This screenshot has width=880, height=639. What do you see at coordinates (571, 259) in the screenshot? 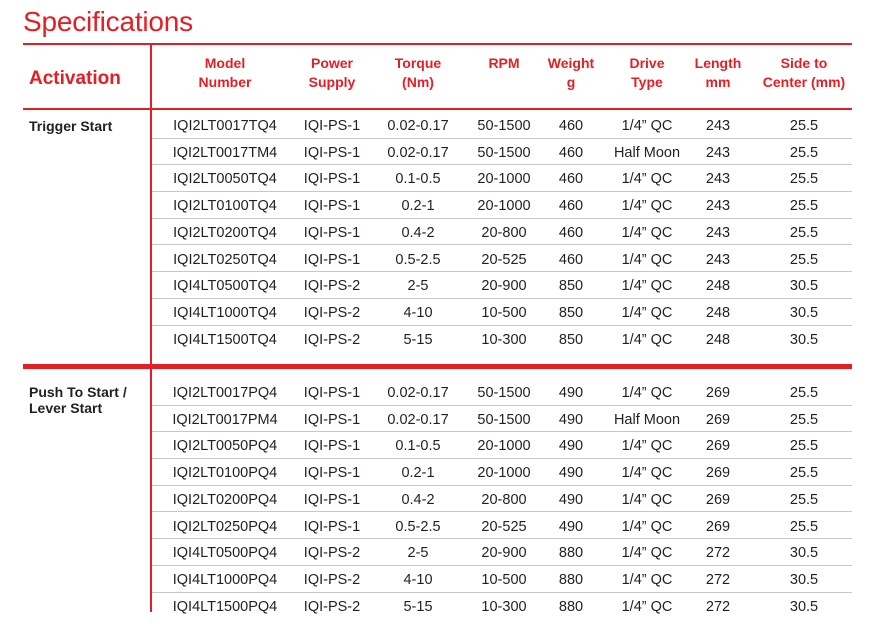
I see `cell-weight: 460` at bounding box center [571, 259].